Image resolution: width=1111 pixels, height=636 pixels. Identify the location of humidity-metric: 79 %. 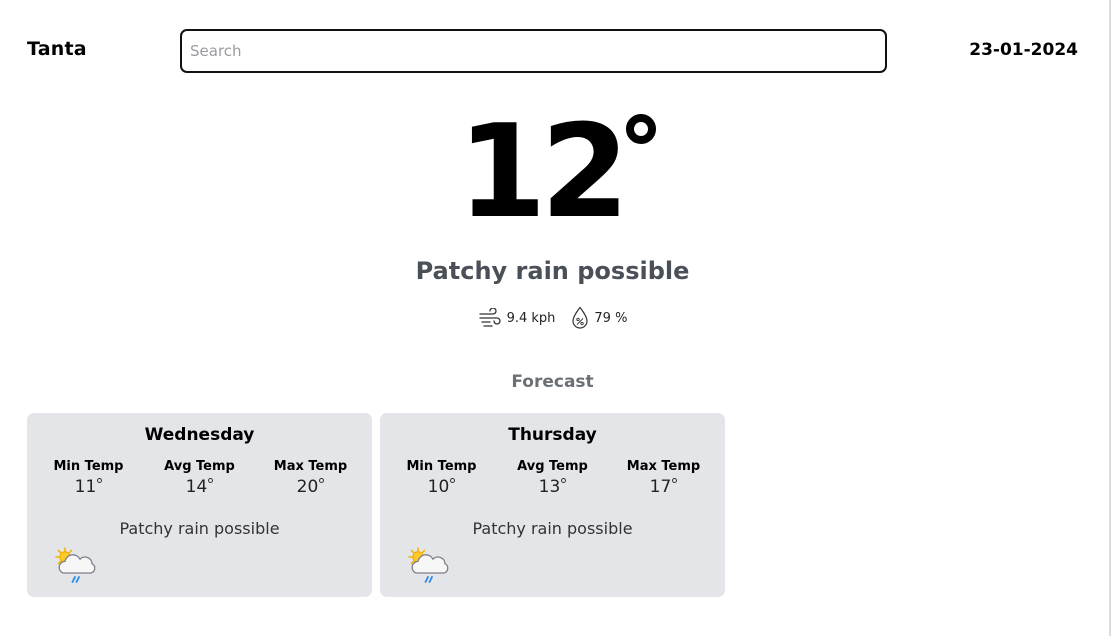
(599, 318).